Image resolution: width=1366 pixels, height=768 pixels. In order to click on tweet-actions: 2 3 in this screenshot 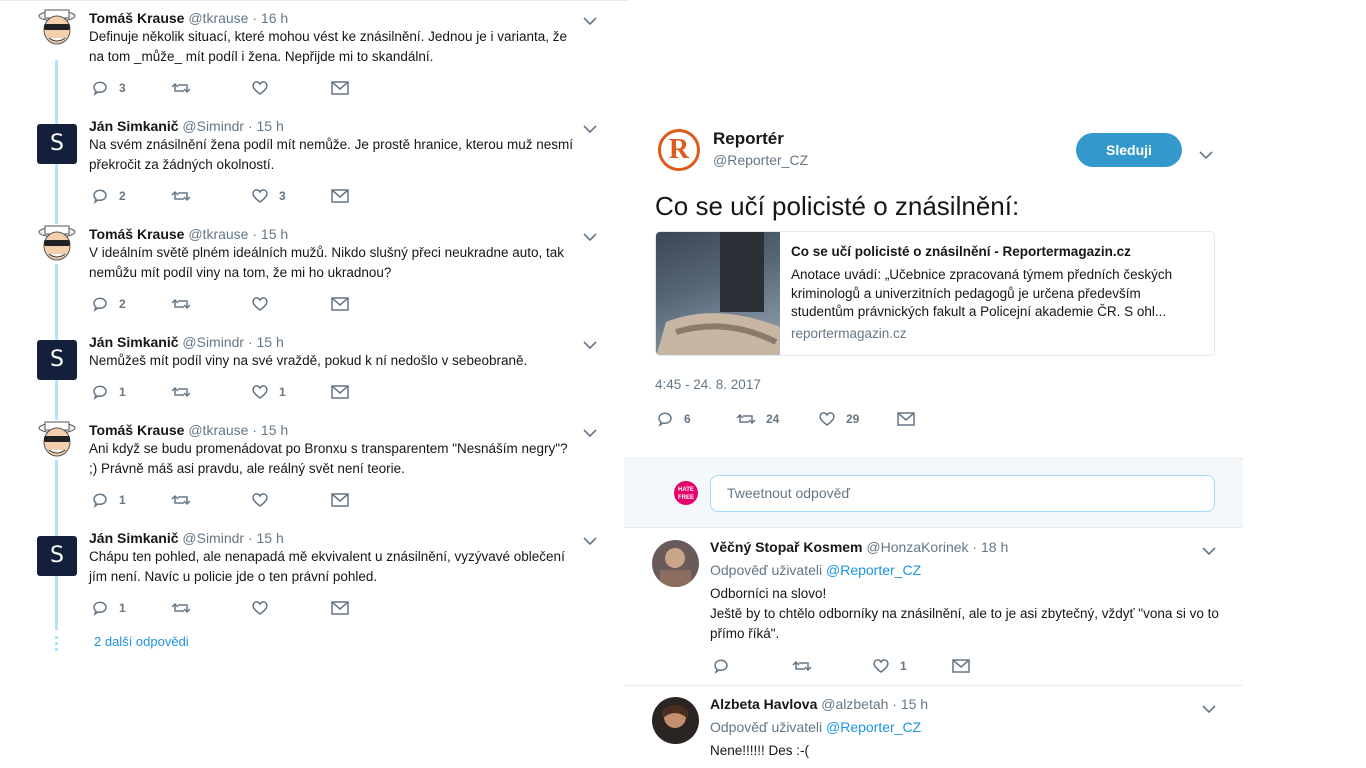, I will do `click(241, 196)`.